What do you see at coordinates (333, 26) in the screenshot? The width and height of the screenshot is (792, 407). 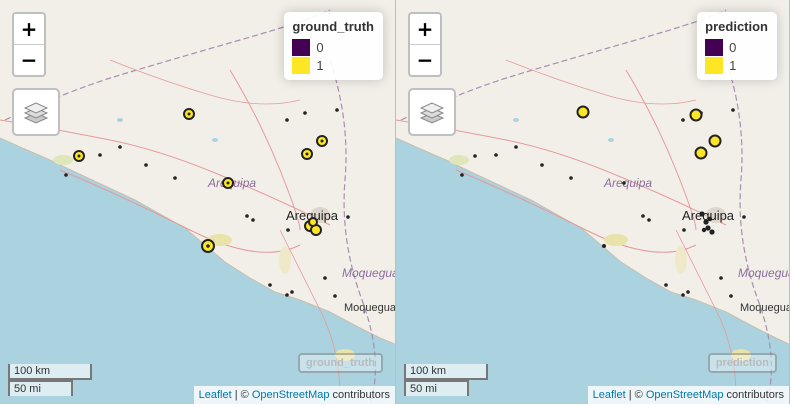 I see `legend-title: ground_truth` at bounding box center [333, 26].